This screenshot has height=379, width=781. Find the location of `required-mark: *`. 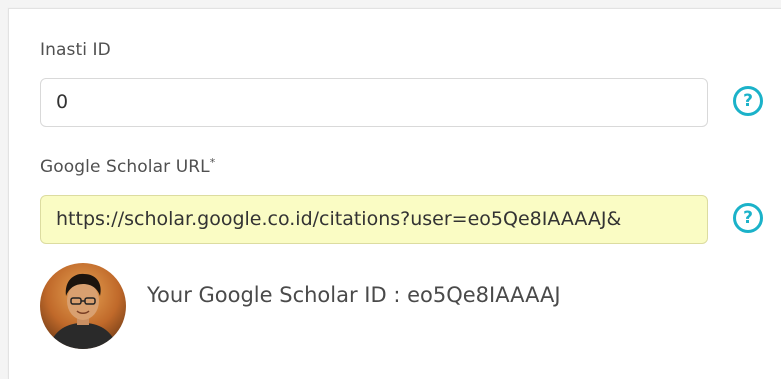

required-mark: * is located at coordinates (212, 162).